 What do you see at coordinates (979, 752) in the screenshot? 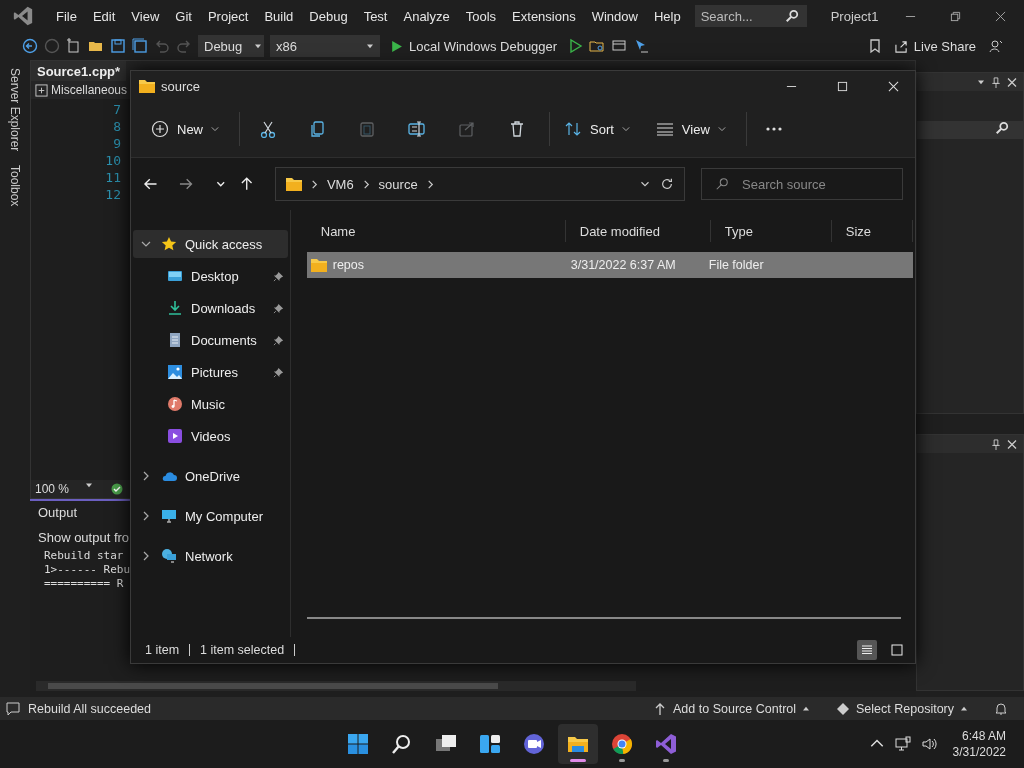
I see `clock-date: 3/31/2022` at bounding box center [979, 752].